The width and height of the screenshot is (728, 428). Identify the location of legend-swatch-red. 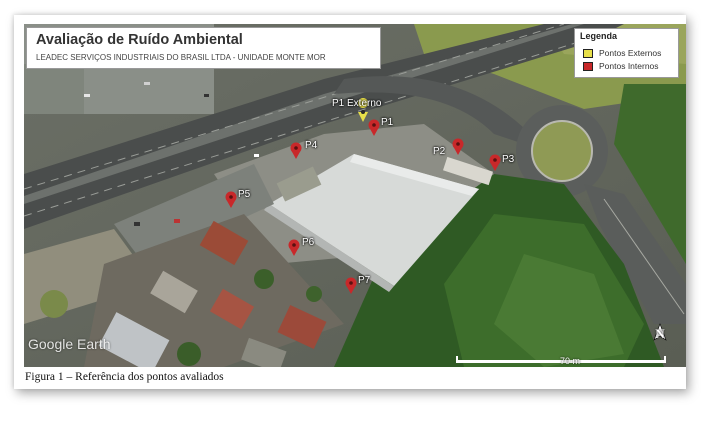
(588, 66).